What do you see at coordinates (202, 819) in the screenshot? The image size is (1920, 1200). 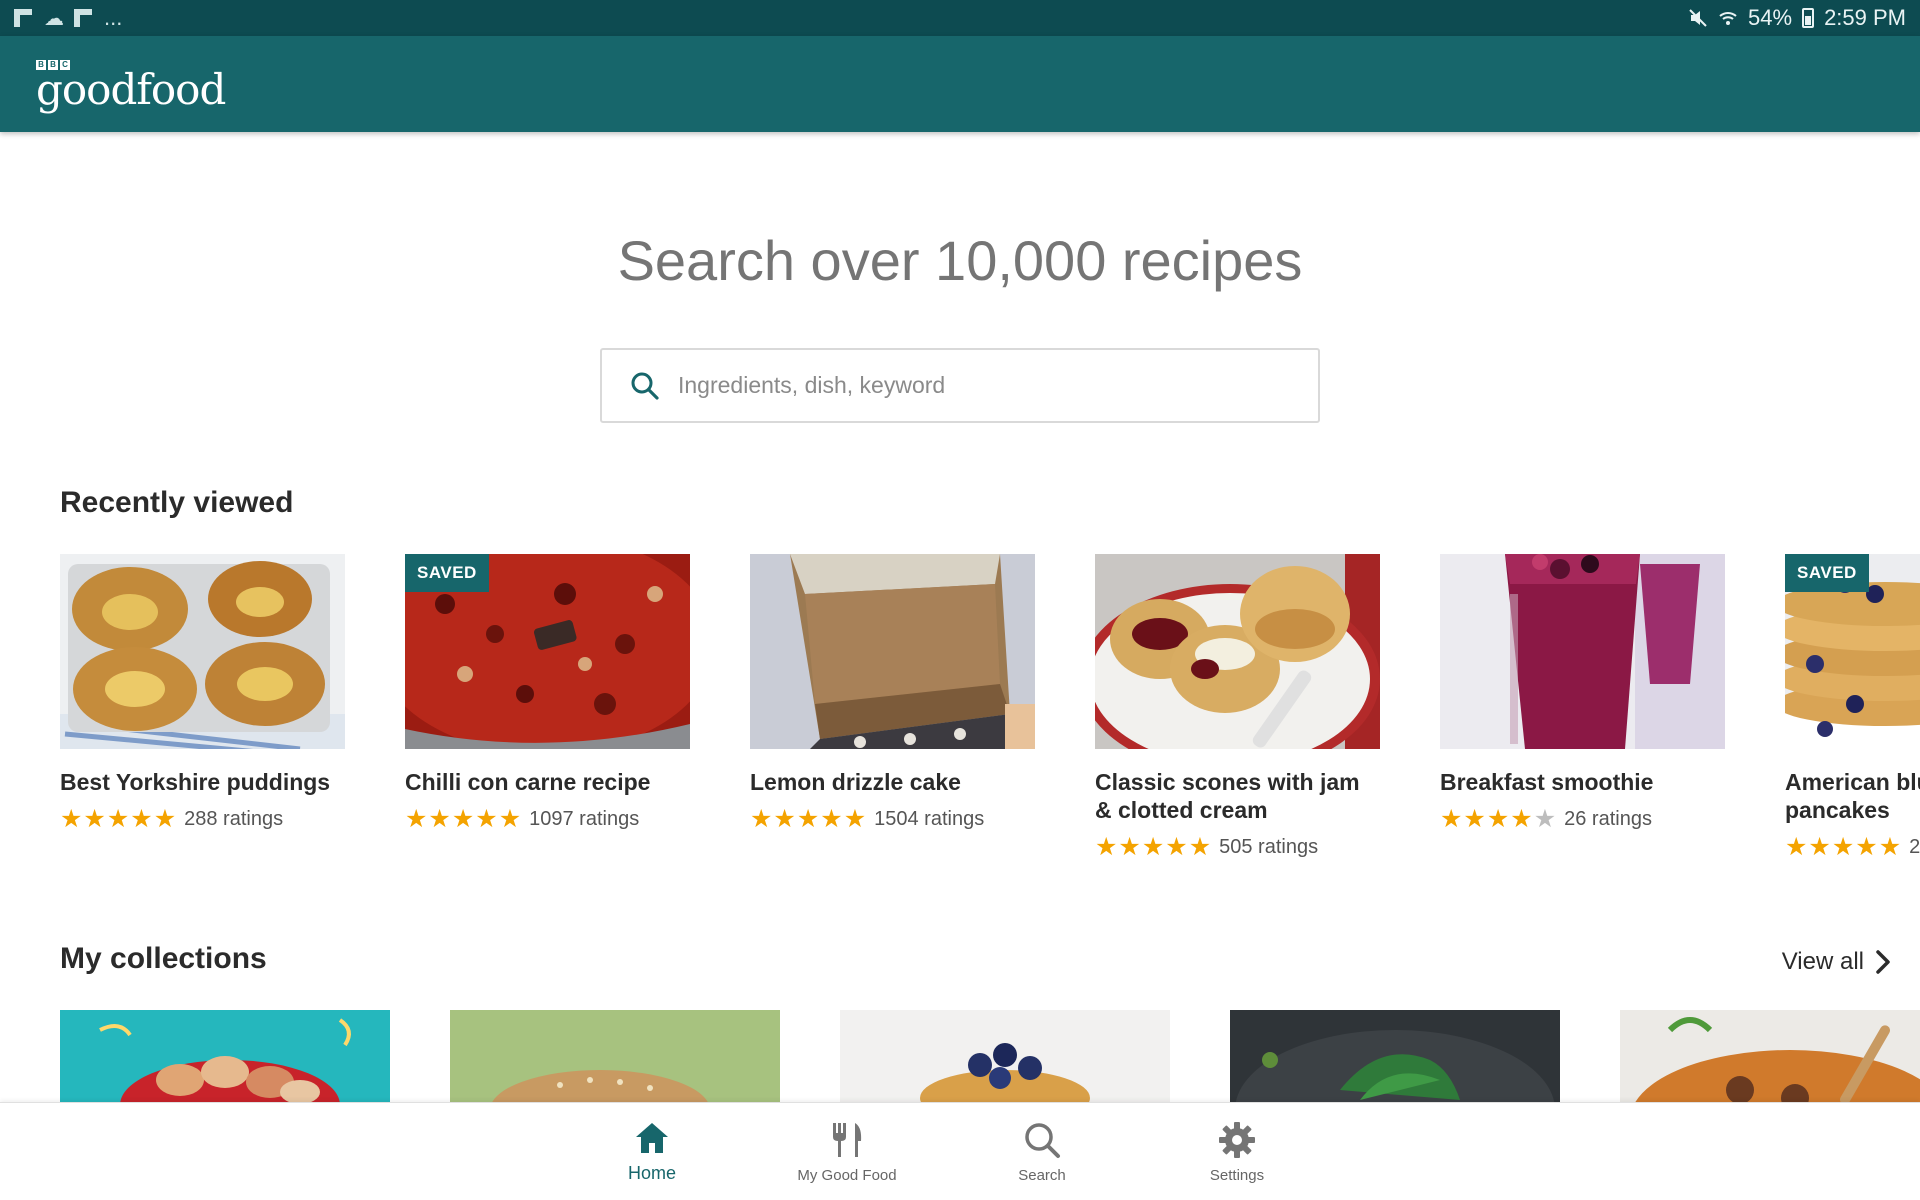 I see `recipe-rating: ★ ★ ★ ★ ★ 288 ratings` at bounding box center [202, 819].